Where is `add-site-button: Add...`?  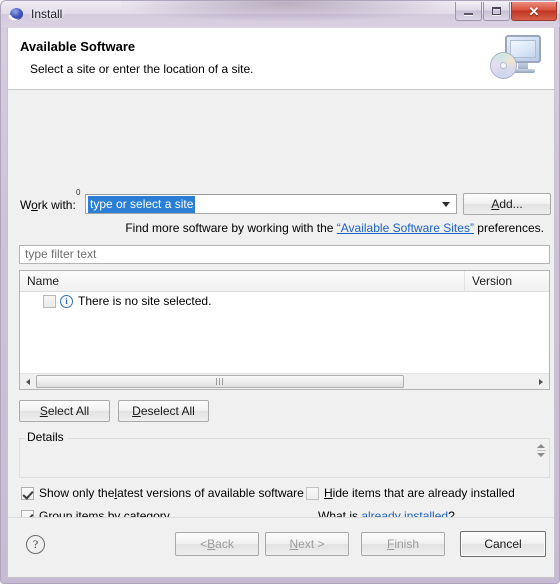
add-site-button: Add... is located at coordinates (507, 204).